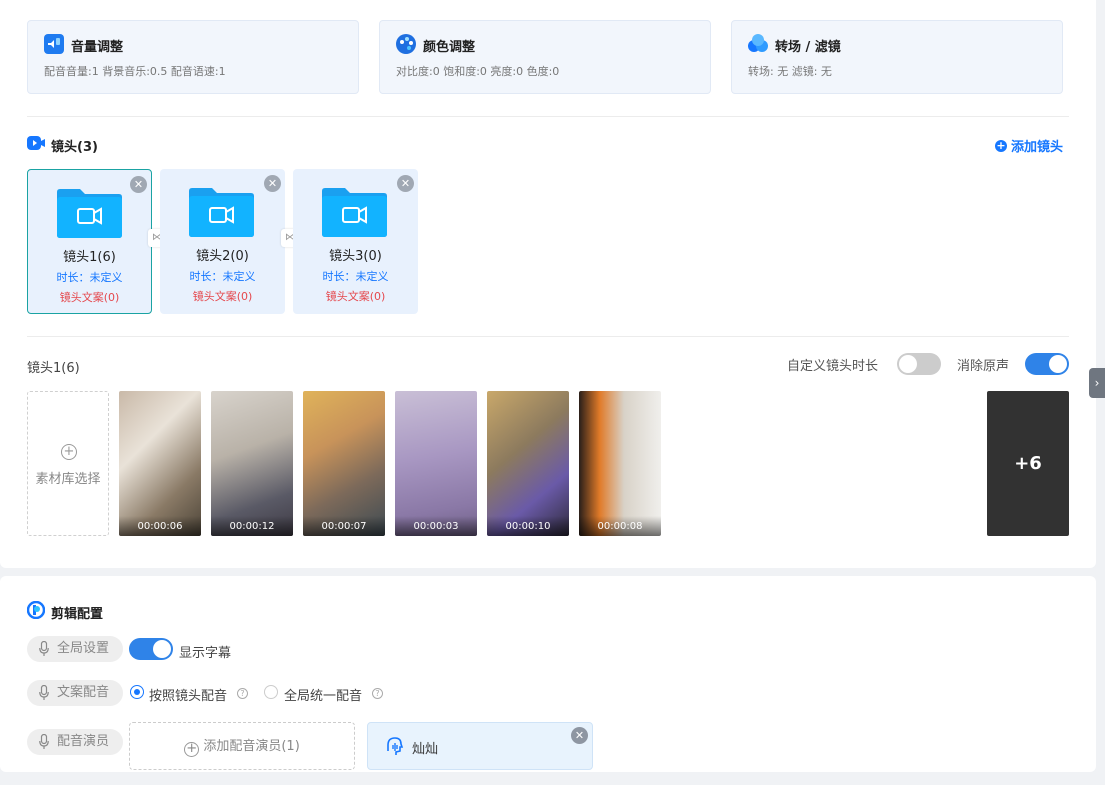 This screenshot has width=1105, height=785. Describe the element at coordinates (36, 143) in the screenshot. I see `video-camera-icon` at that location.